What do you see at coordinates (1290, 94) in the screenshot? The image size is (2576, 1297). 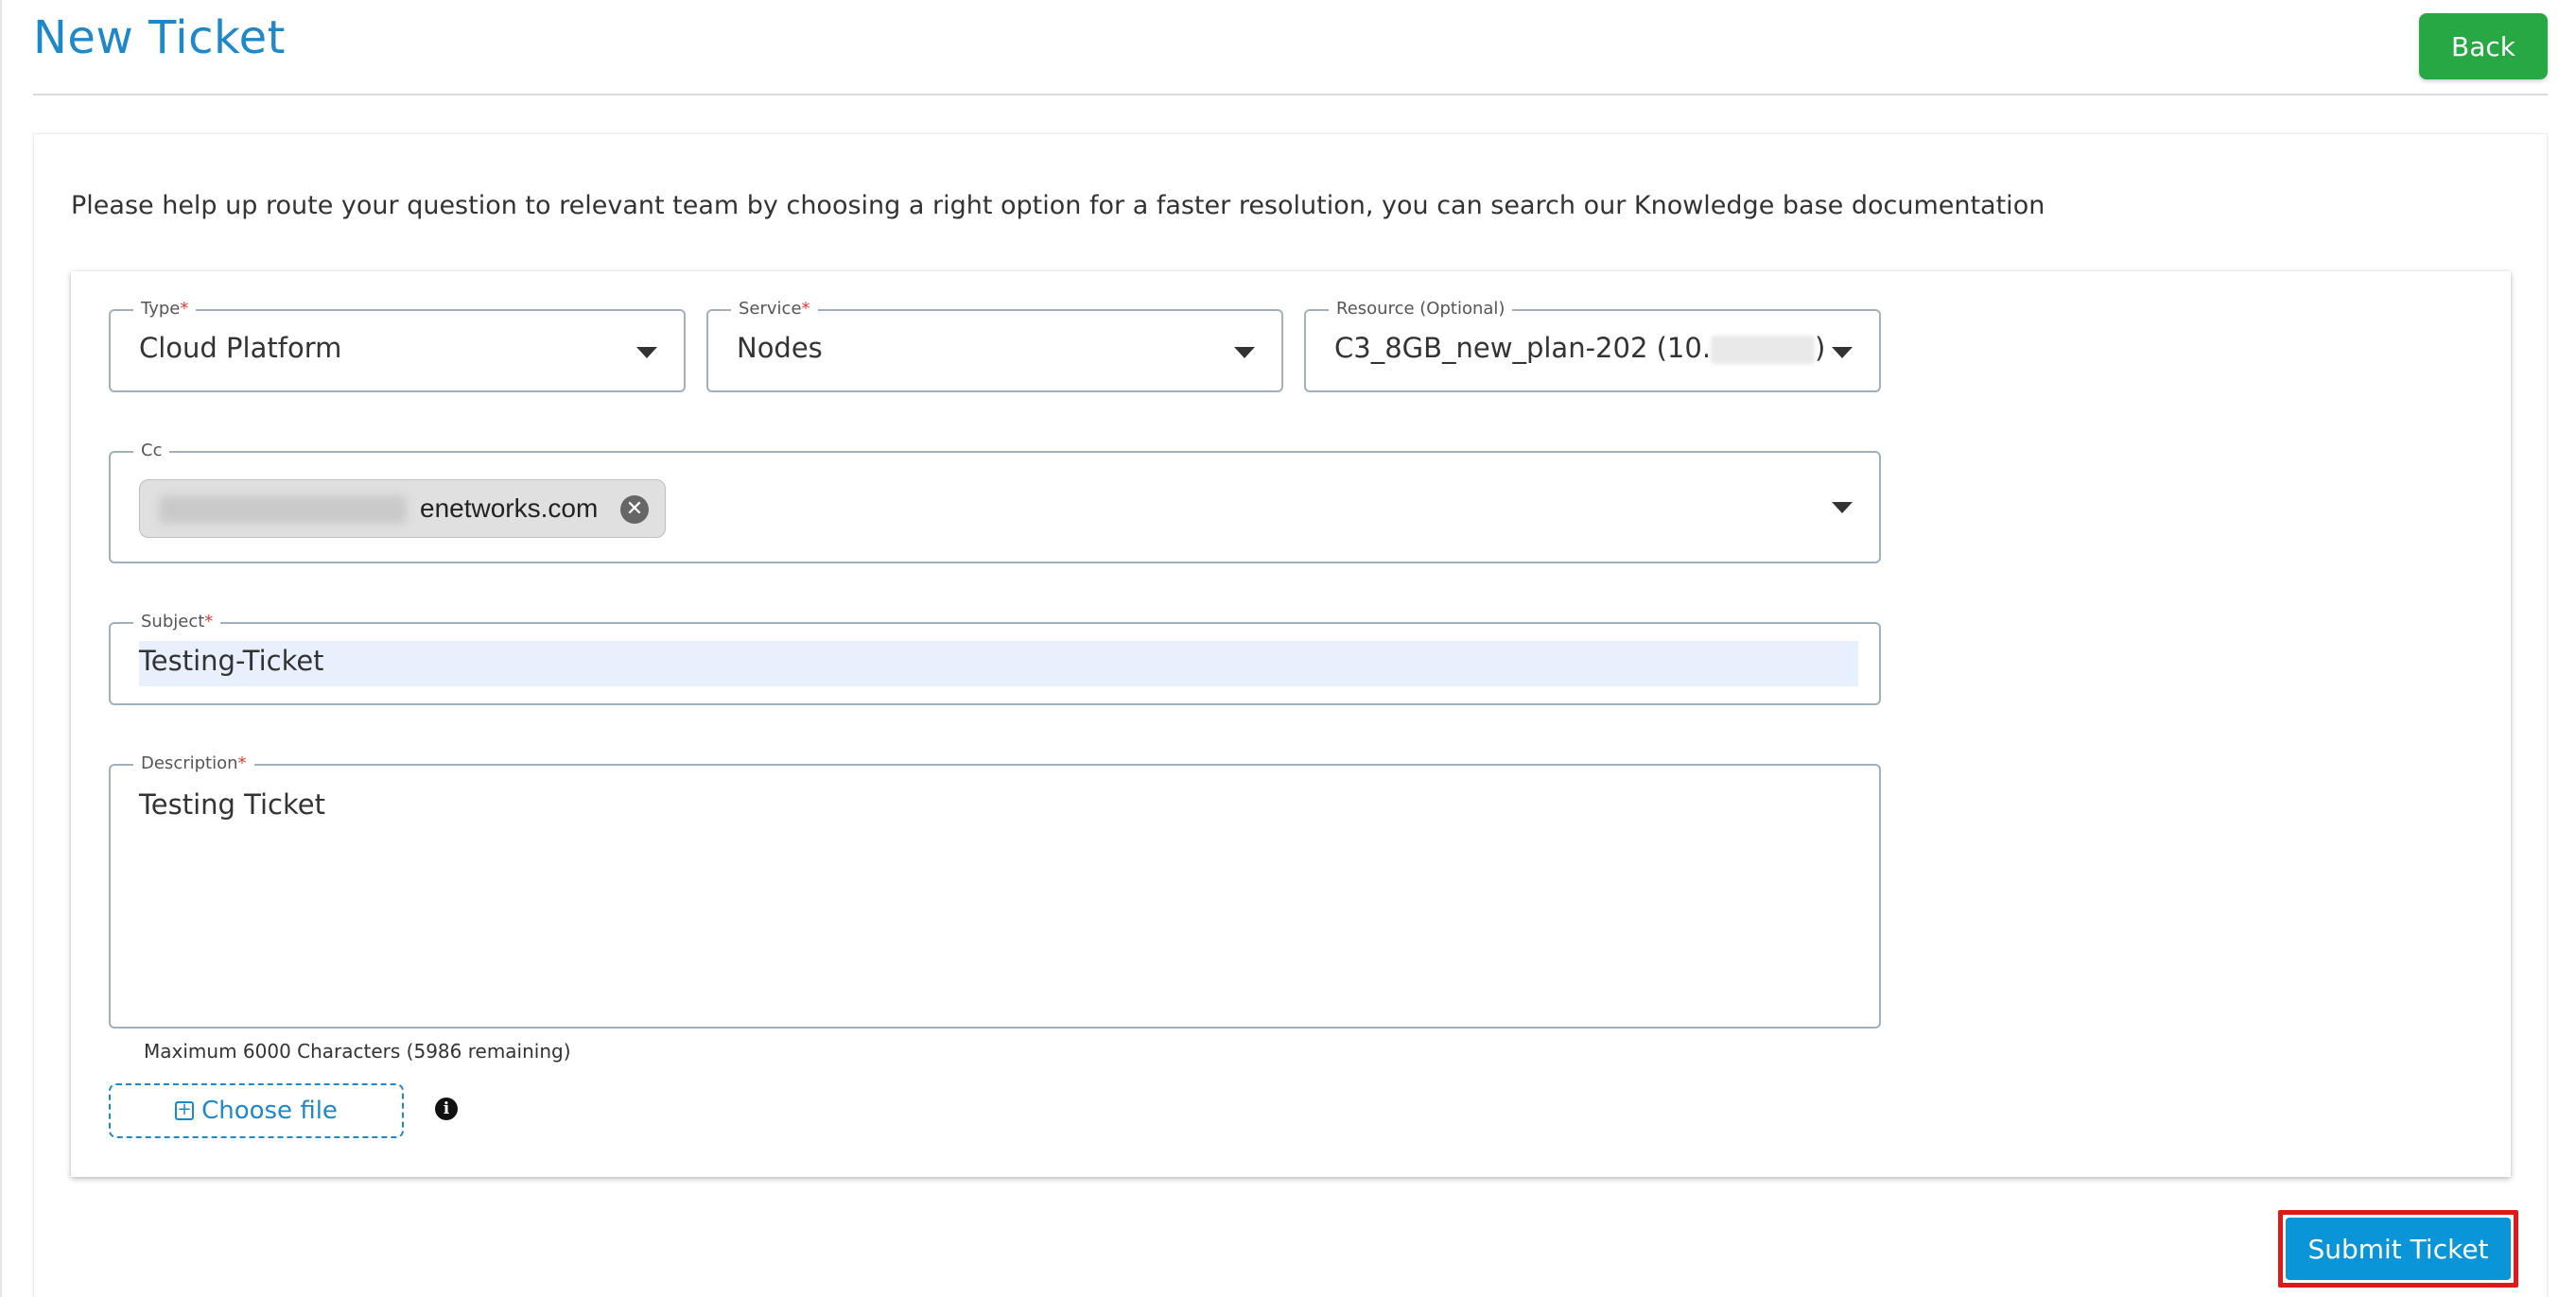 I see `title-divider` at bounding box center [1290, 94].